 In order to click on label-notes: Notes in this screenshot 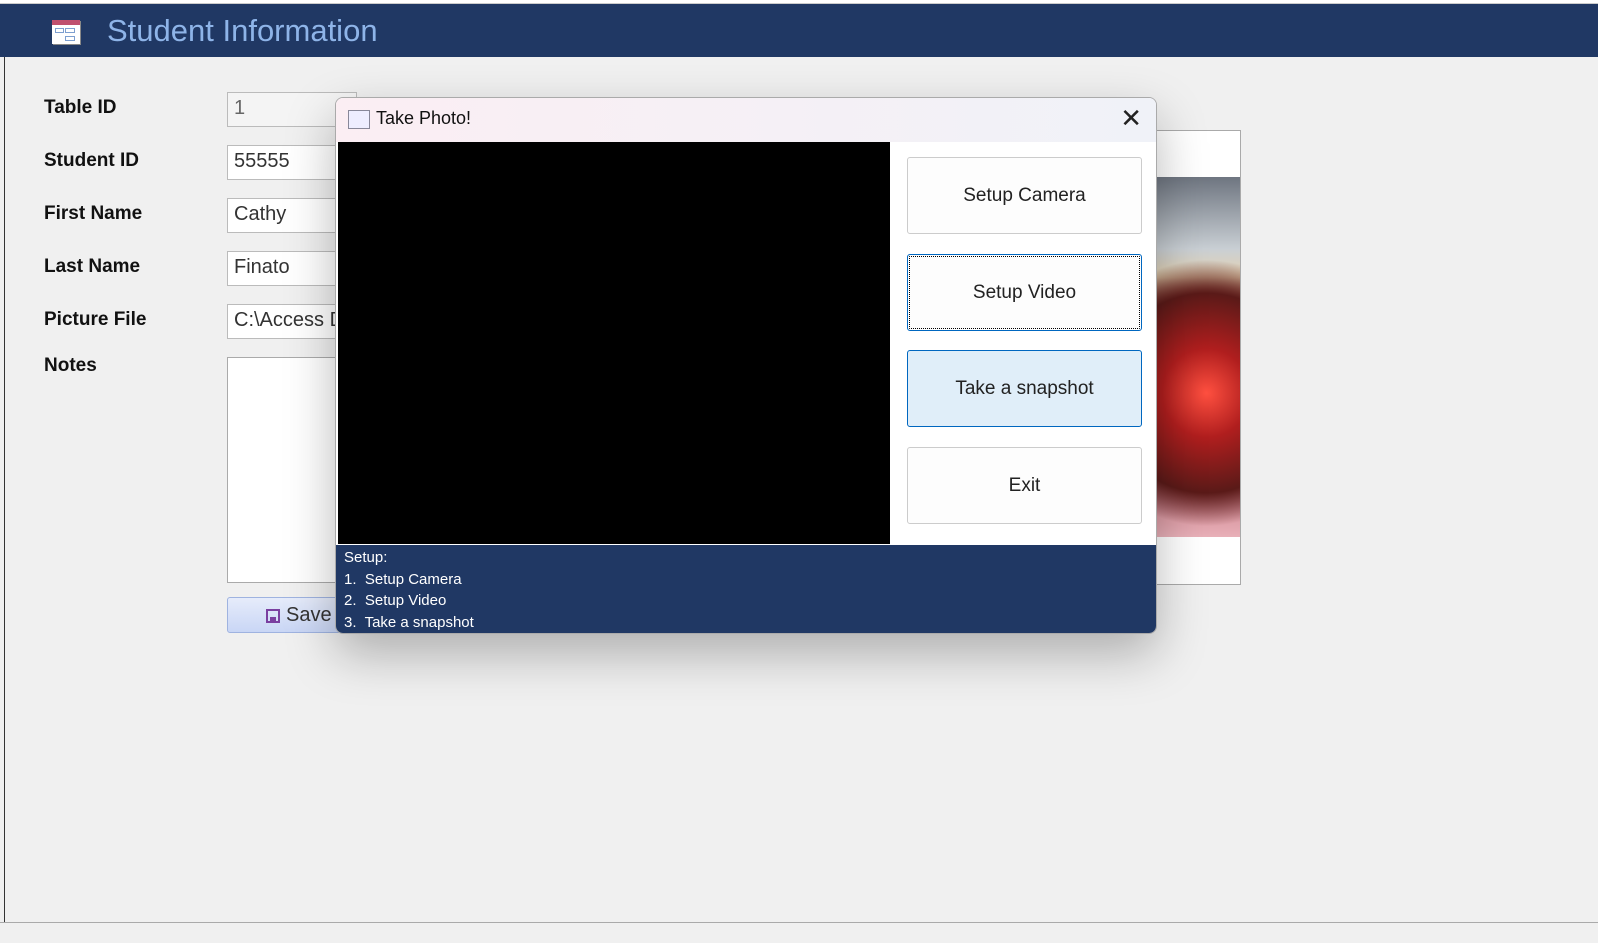, I will do `click(70, 365)`.